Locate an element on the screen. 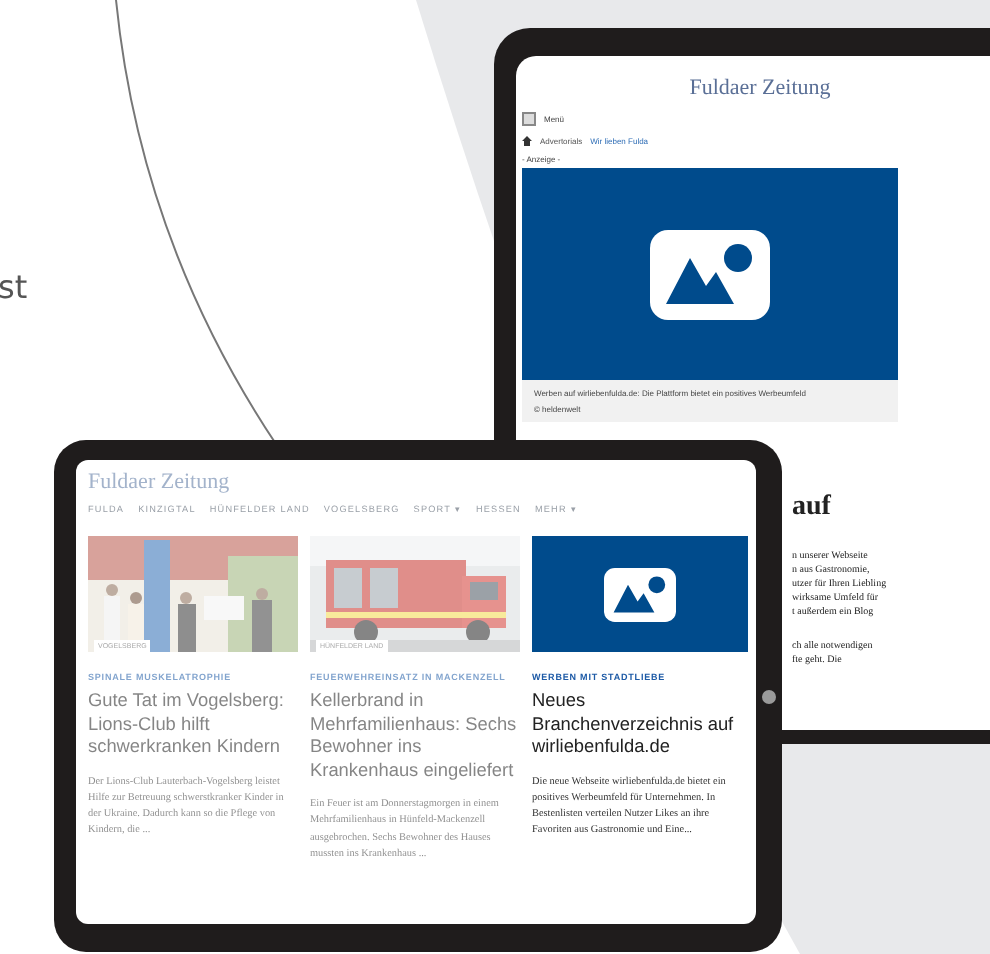 The width and height of the screenshot is (990, 954). article-title: Kellerbrand in Mehrfamilienhaus: Sechs Bewohner ins Krankenhaus eingeliefert is located at coordinates (415, 736).